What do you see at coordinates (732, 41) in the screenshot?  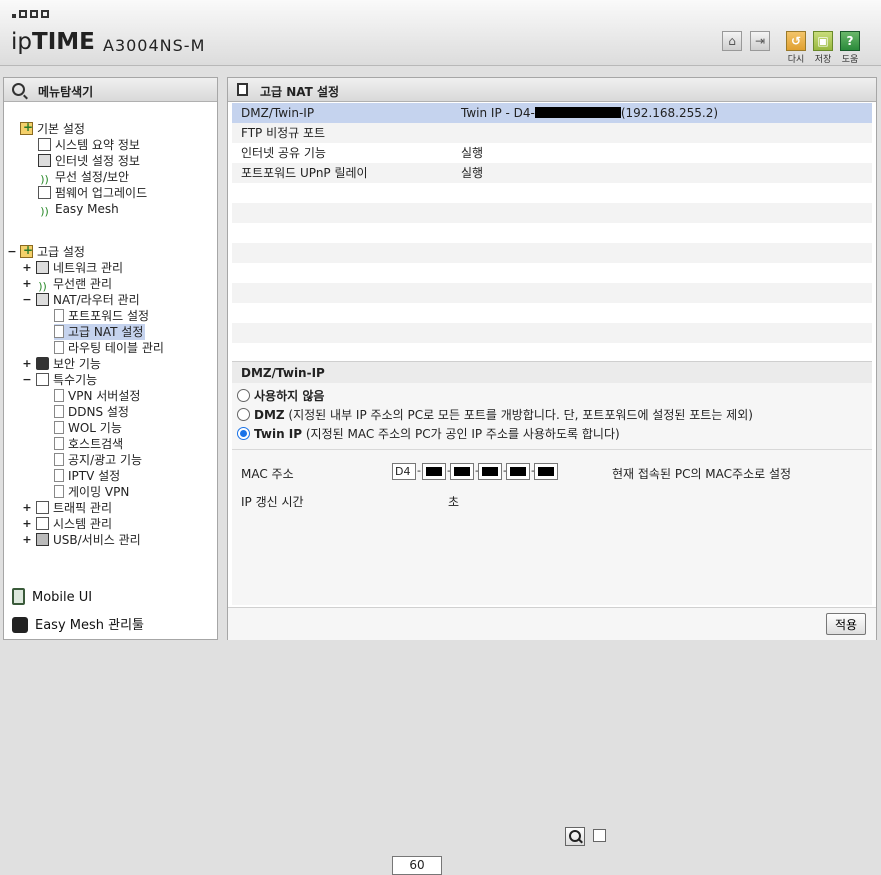 I see `home-icon: ⌂` at bounding box center [732, 41].